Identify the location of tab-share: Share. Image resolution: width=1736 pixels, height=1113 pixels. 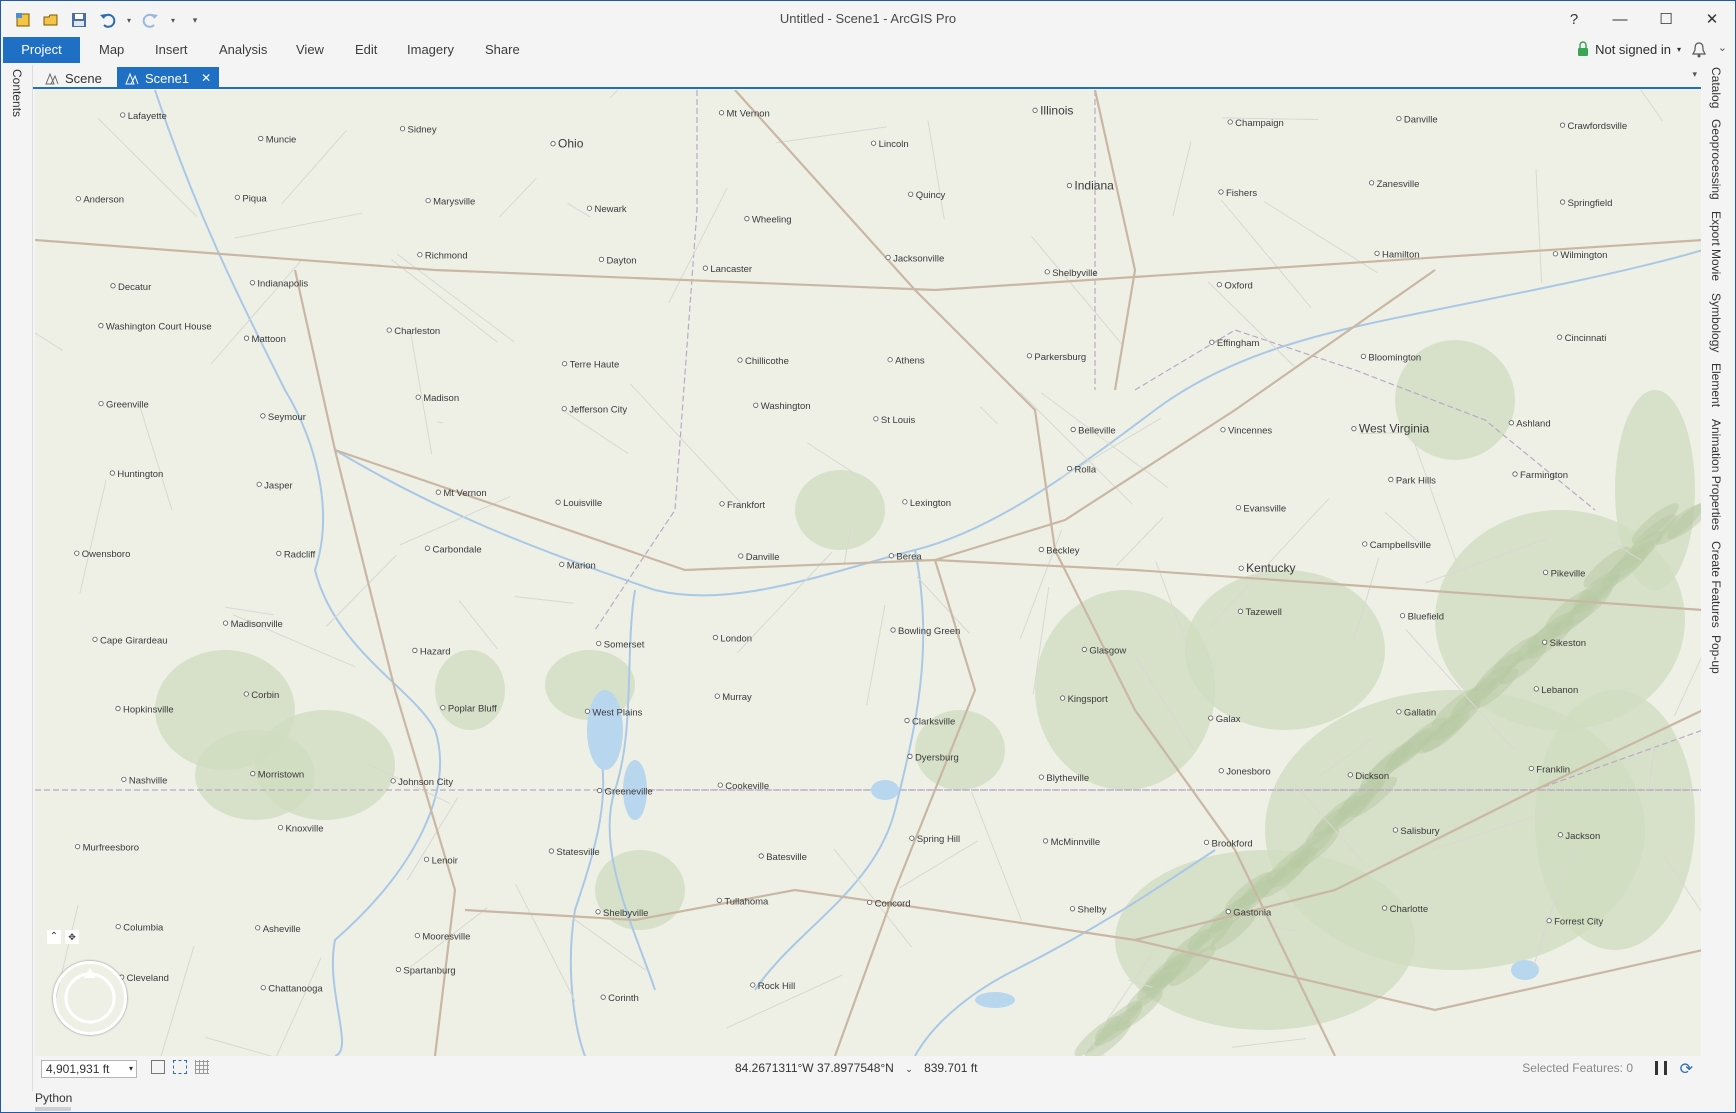
(502, 50).